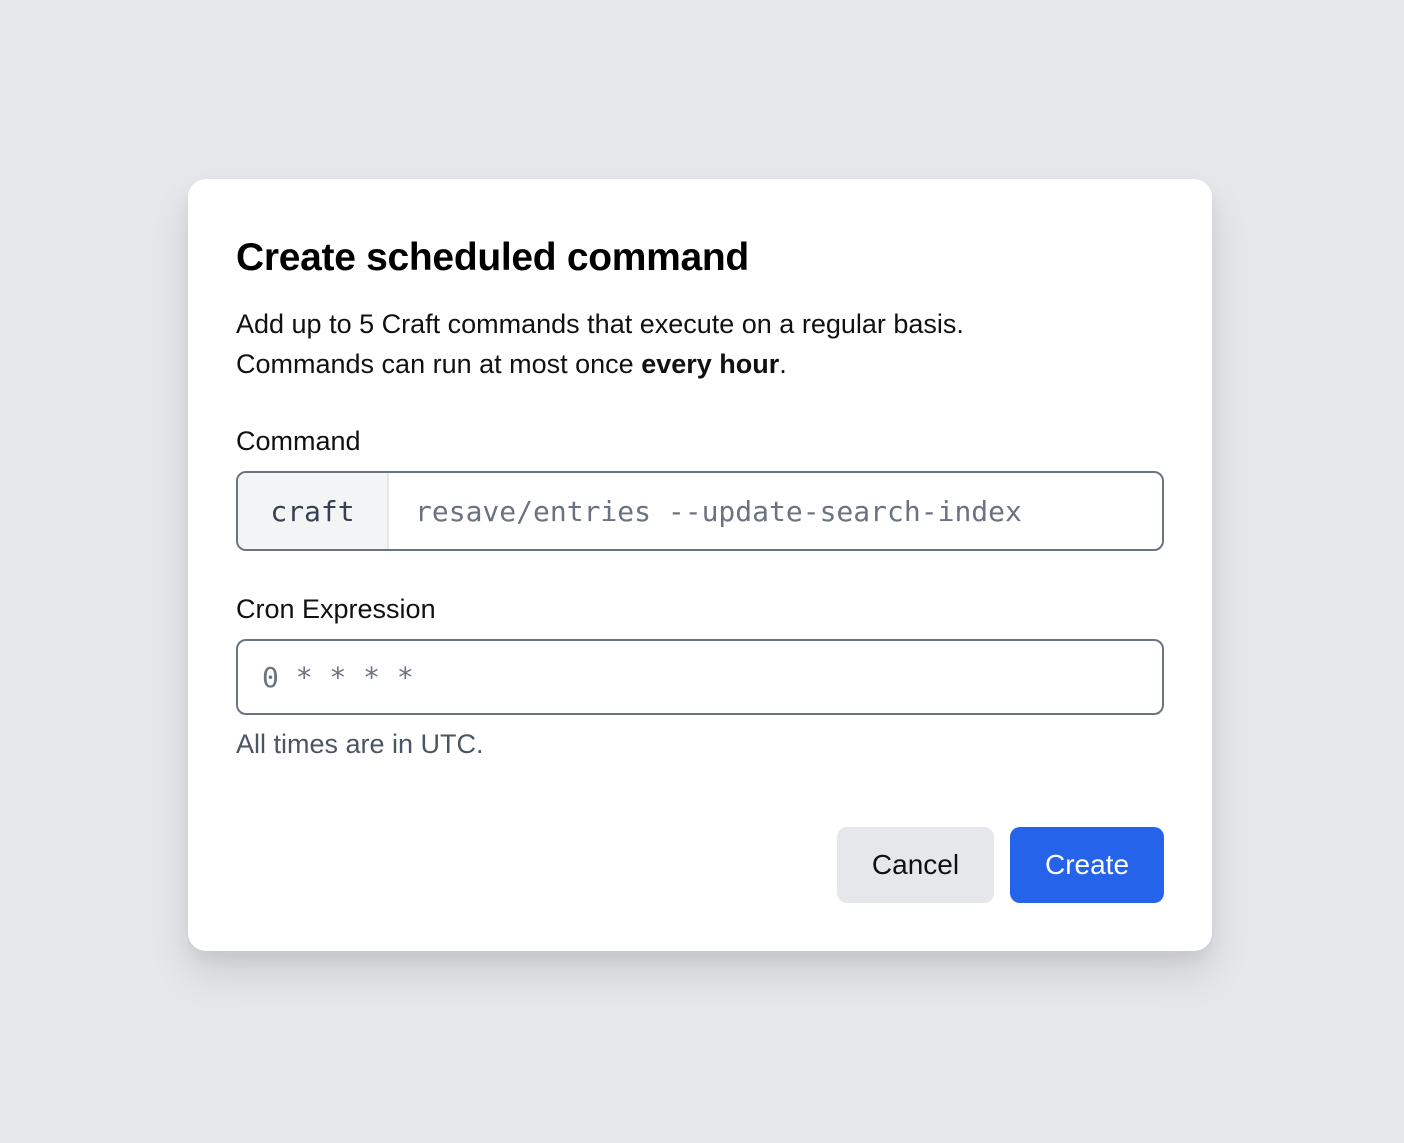 This screenshot has width=1404, height=1143. What do you see at coordinates (313, 511) in the screenshot?
I see `command-prefix: craft` at bounding box center [313, 511].